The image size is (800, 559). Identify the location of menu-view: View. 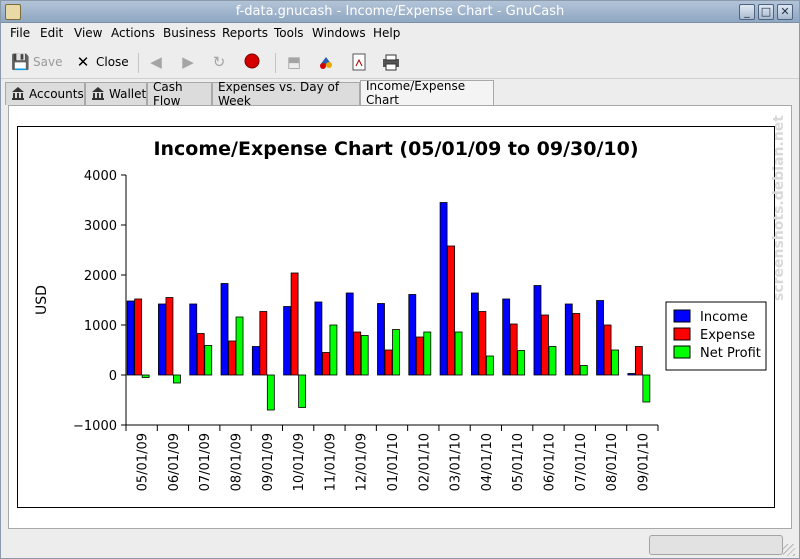
(88, 33).